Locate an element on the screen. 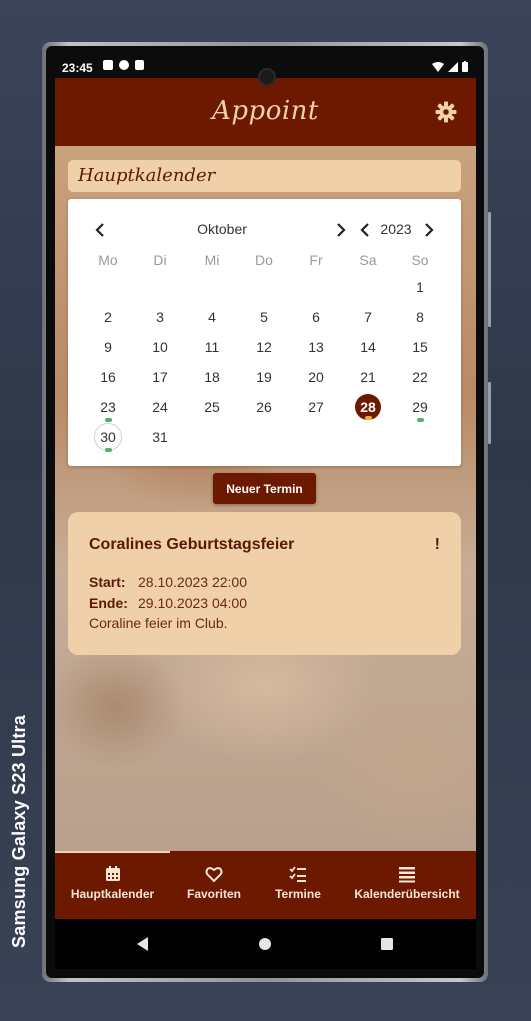 This screenshot has width=531, height=1021. calendar-day: 31 is located at coordinates (160, 437).